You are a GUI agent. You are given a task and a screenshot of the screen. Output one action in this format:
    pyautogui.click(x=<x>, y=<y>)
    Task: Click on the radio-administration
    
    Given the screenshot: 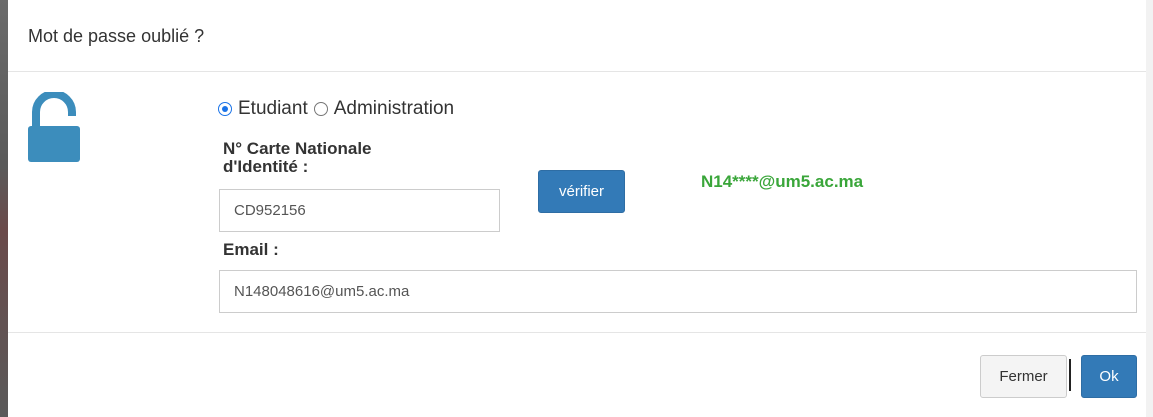 What is the action you would take?
    pyautogui.click(x=320, y=109)
    